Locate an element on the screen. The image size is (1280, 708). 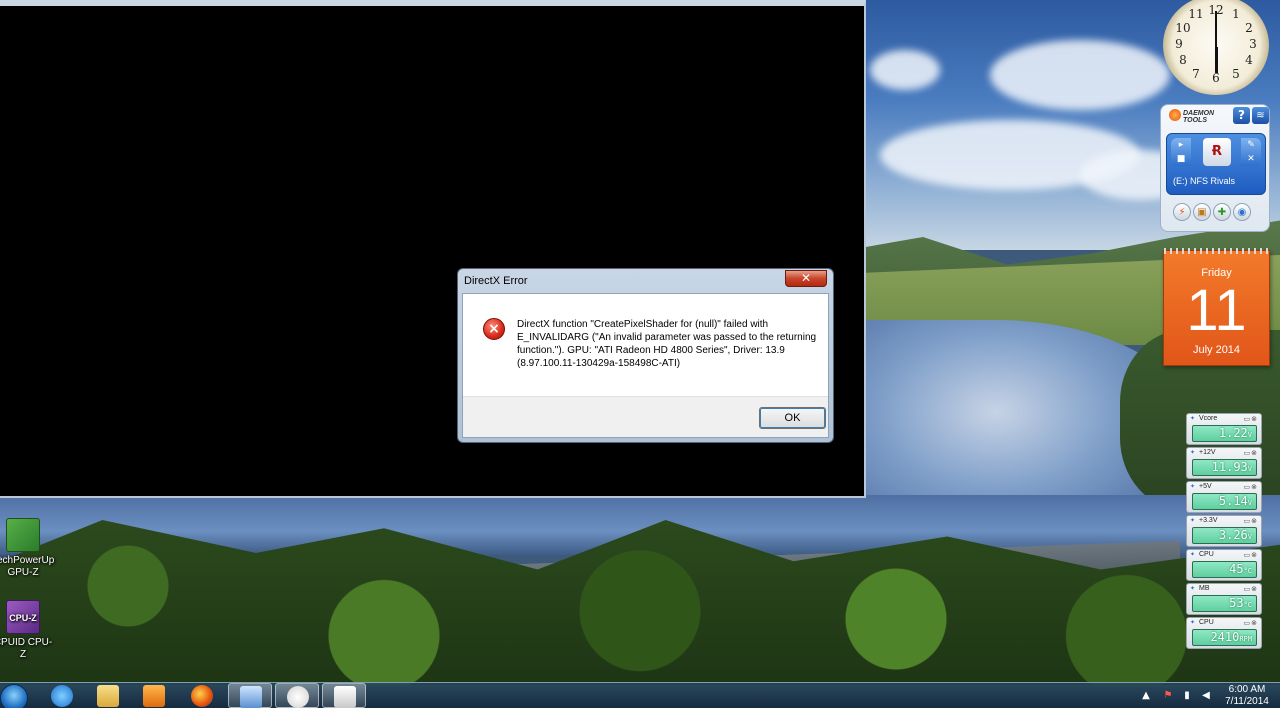
sensor-5v: ✦ +5V ▭⊗ 5.14V is located at coordinates (1224, 497).